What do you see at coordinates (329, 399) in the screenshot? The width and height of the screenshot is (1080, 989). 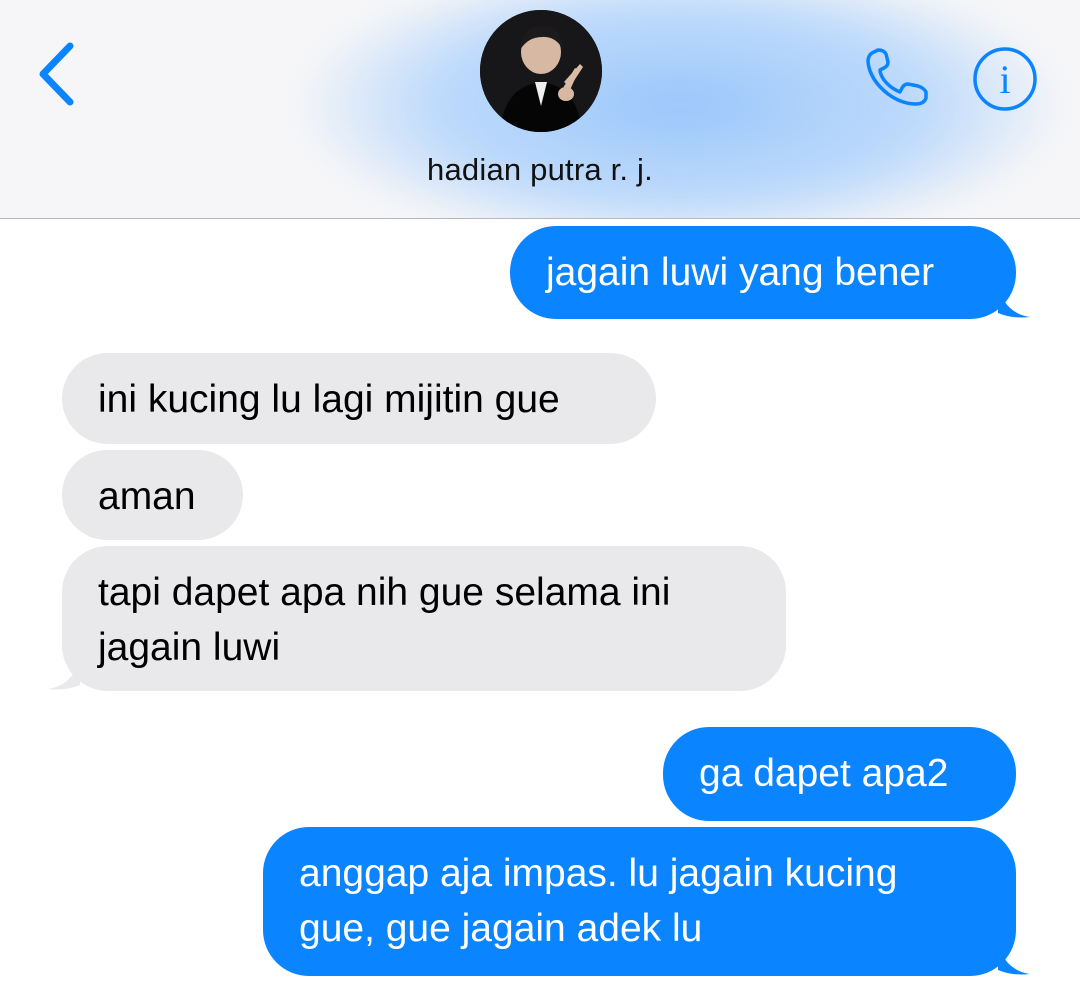 I see `message-text: ini kucing lu lagi mijitin gue` at bounding box center [329, 399].